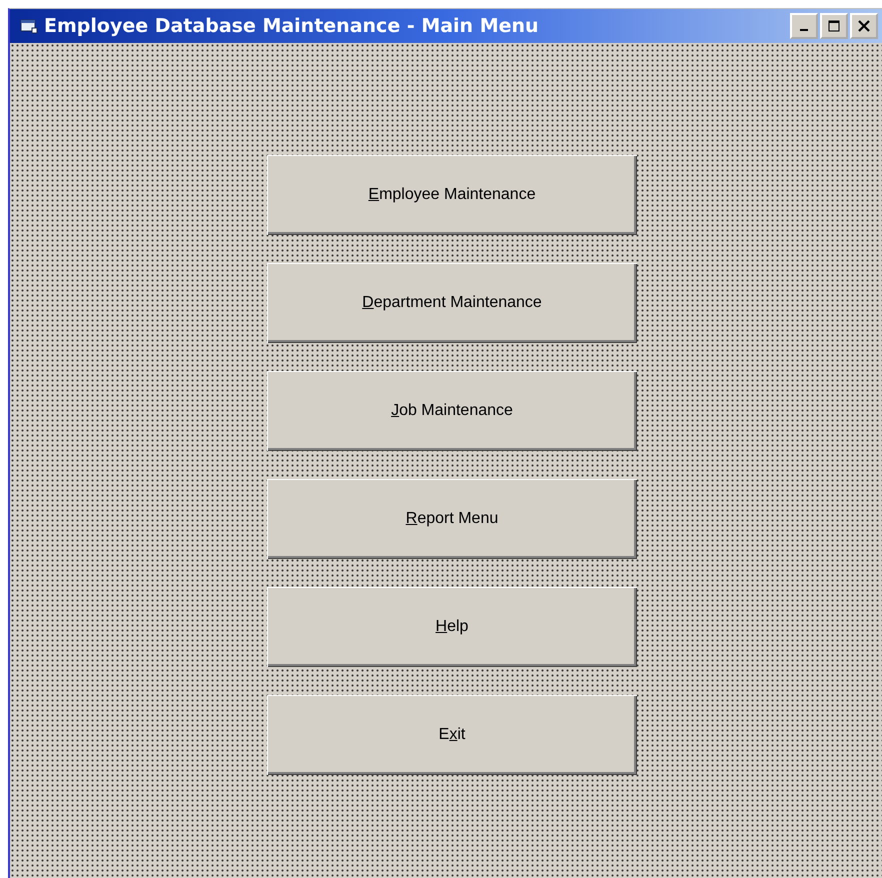 Image resolution: width=882 pixels, height=878 pixels. I want to click on menu-button: Report Menu, so click(452, 519).